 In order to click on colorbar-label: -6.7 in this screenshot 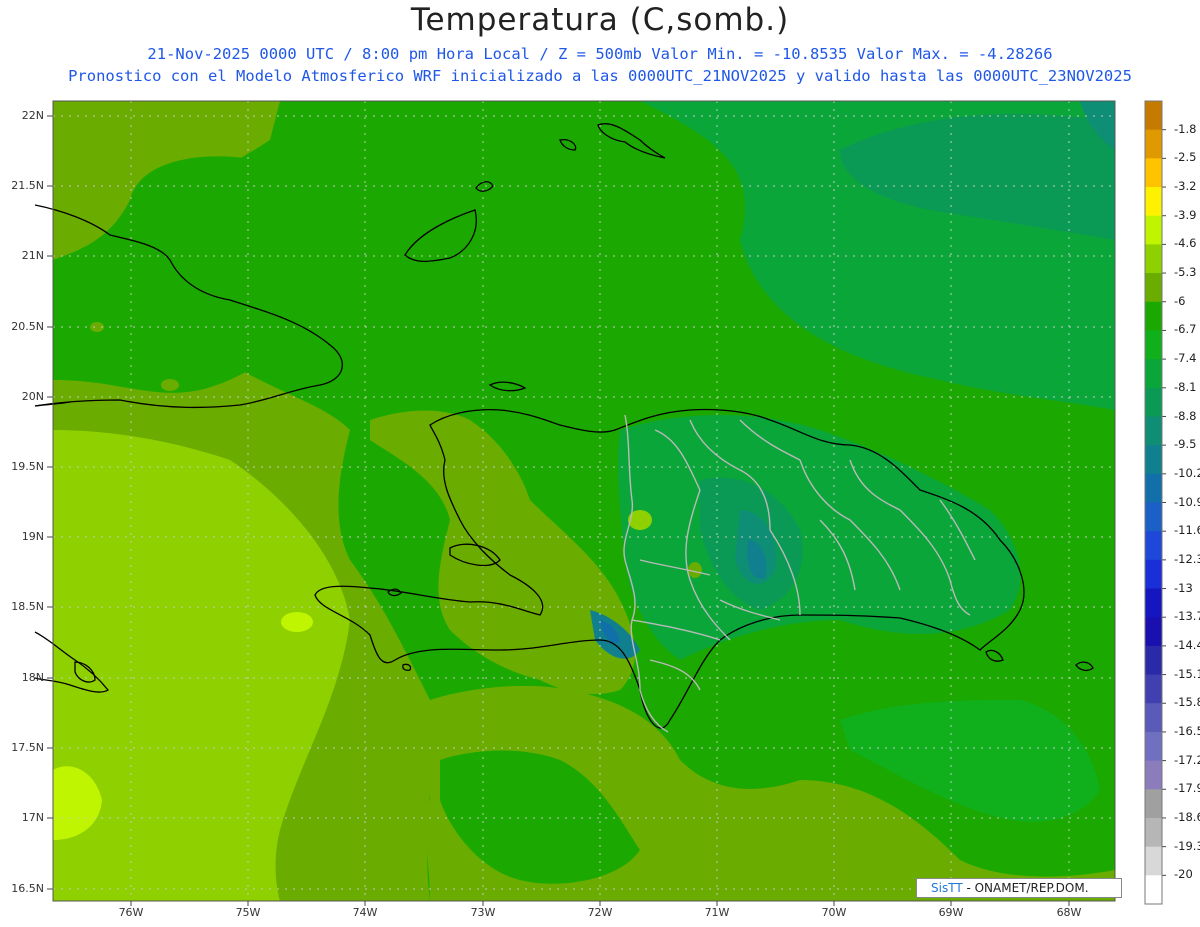, I will do `click(1185, 329)`.